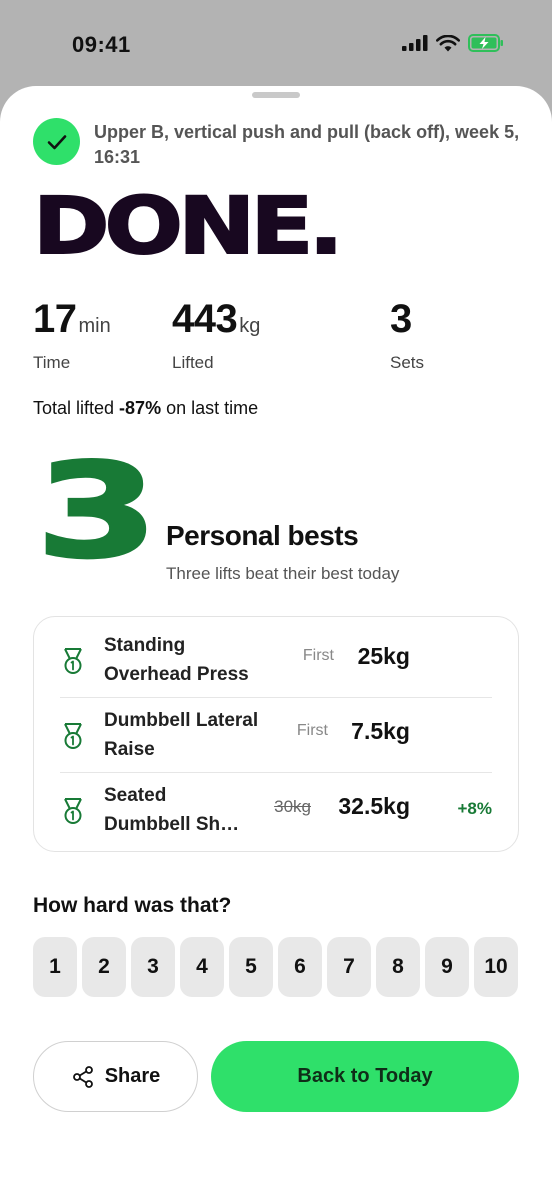 This screenshot has width=552, height=1200. Describe the element at coordinates (153, 967) in the screenshot. I see `rpe-option-3: 3` at that location.